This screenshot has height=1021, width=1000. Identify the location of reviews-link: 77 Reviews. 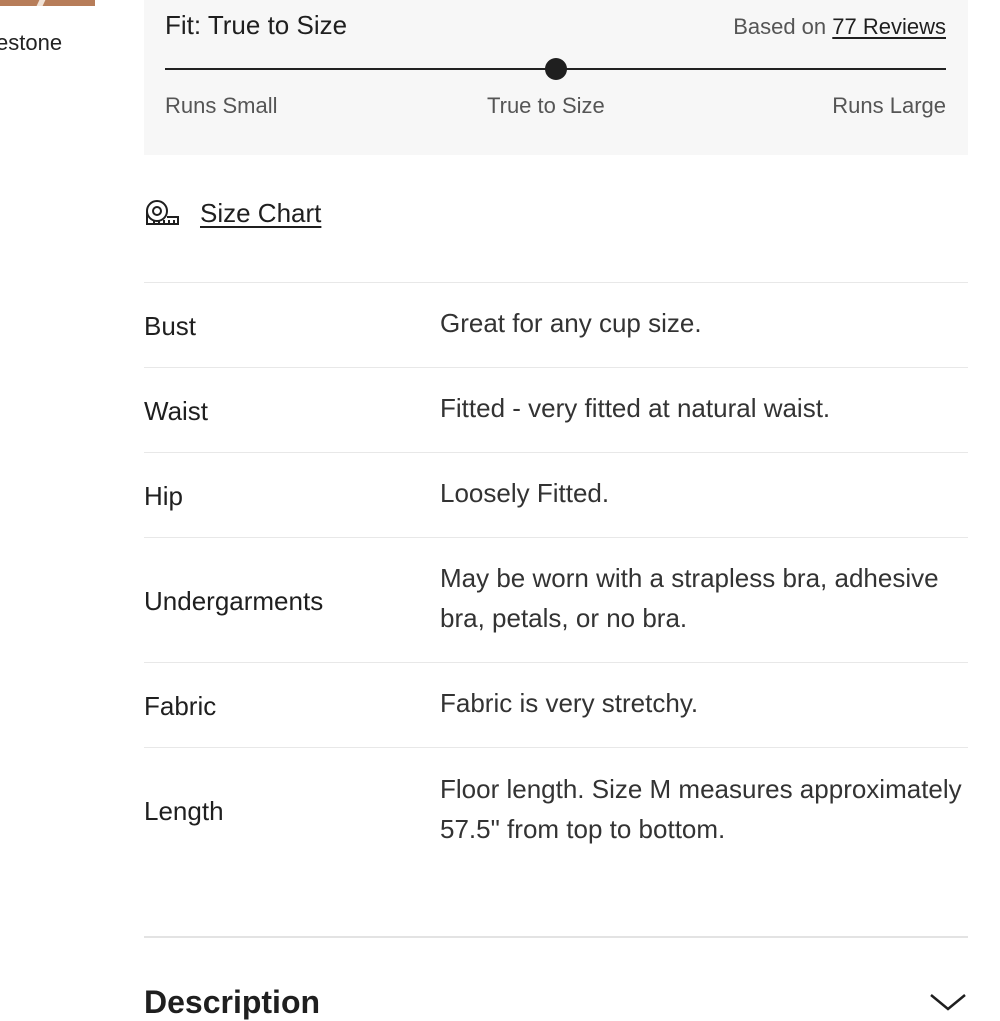
(889, 26).